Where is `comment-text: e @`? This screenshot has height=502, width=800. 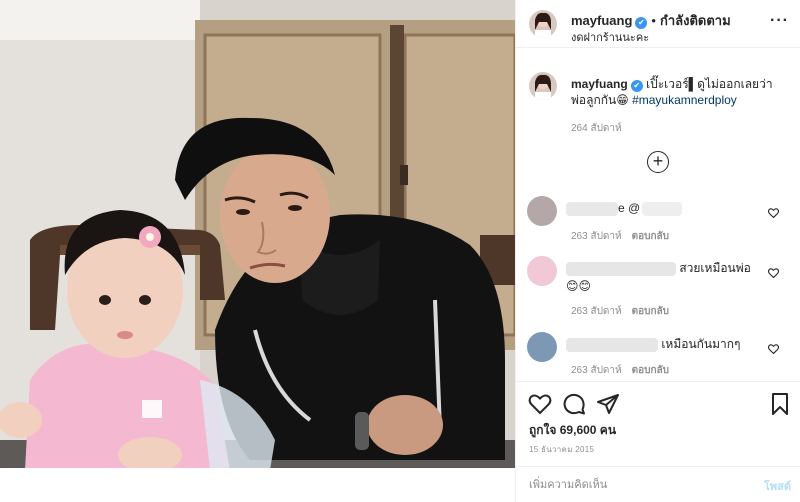 comment-text: e @ is located at coordinates (666, 208).